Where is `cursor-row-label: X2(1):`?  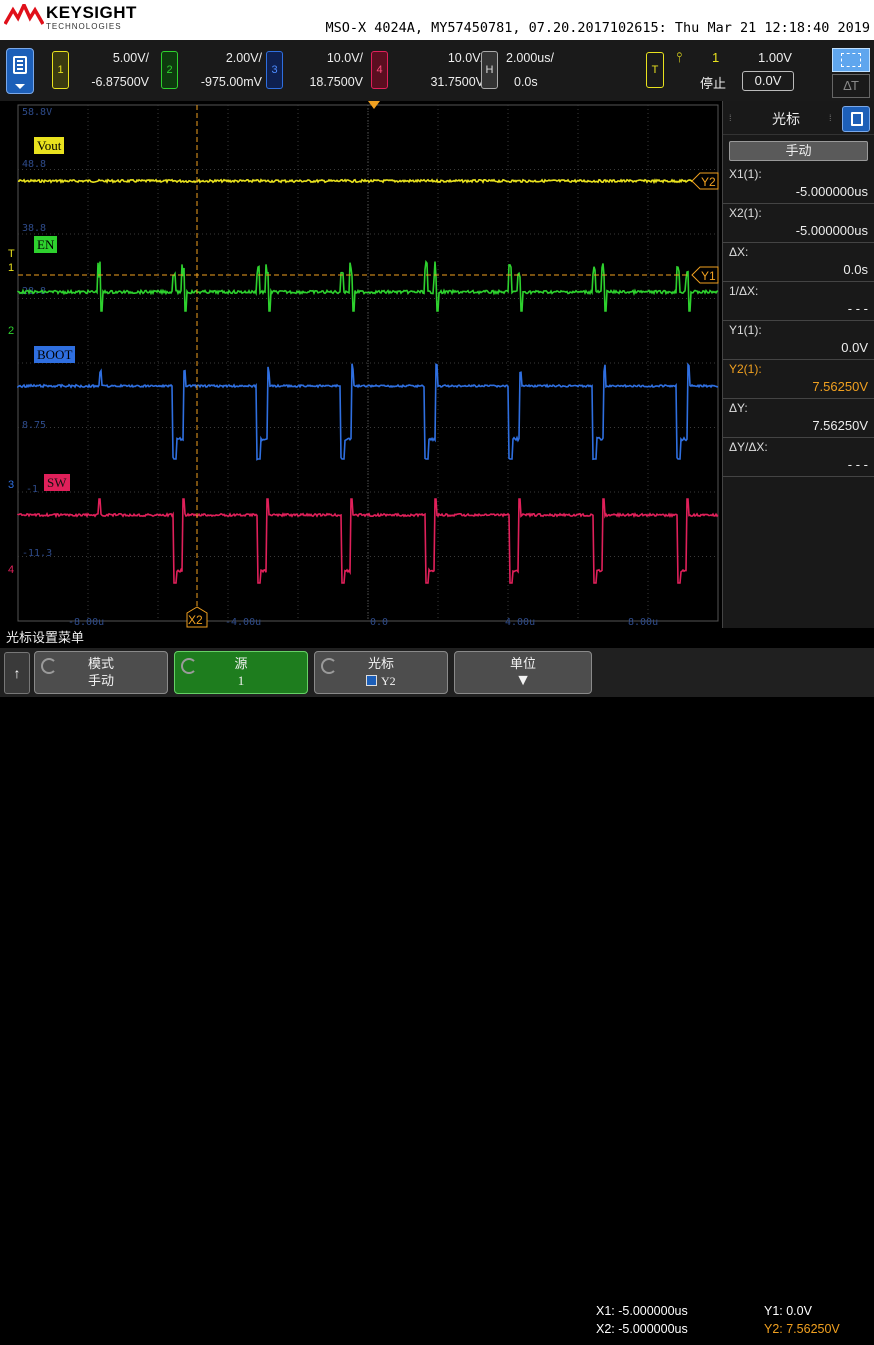 cursor-row-label: X2(1): is located at coordinates (745, 213).